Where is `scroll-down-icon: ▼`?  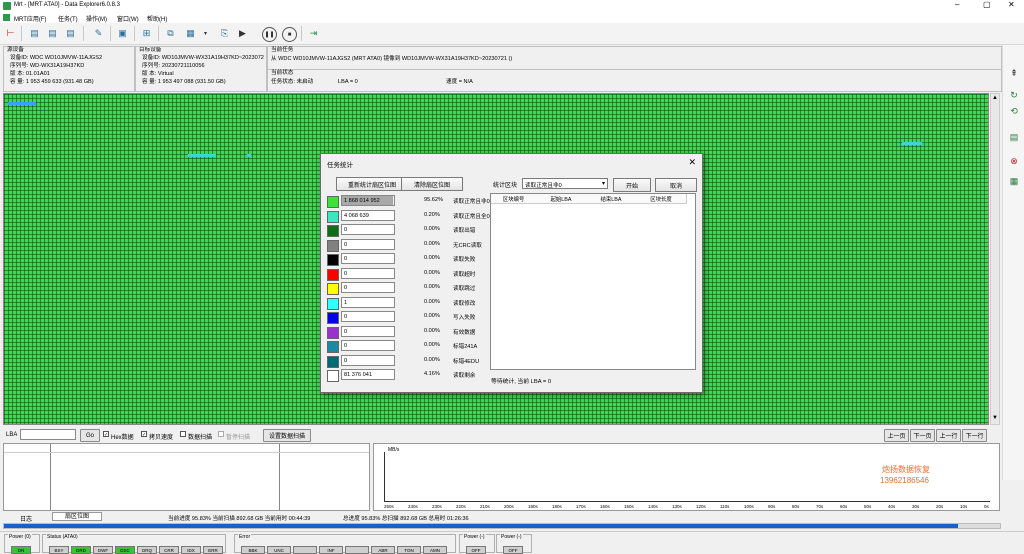
scroll-down-icon: ▼ is located at coordinates (995, 418).